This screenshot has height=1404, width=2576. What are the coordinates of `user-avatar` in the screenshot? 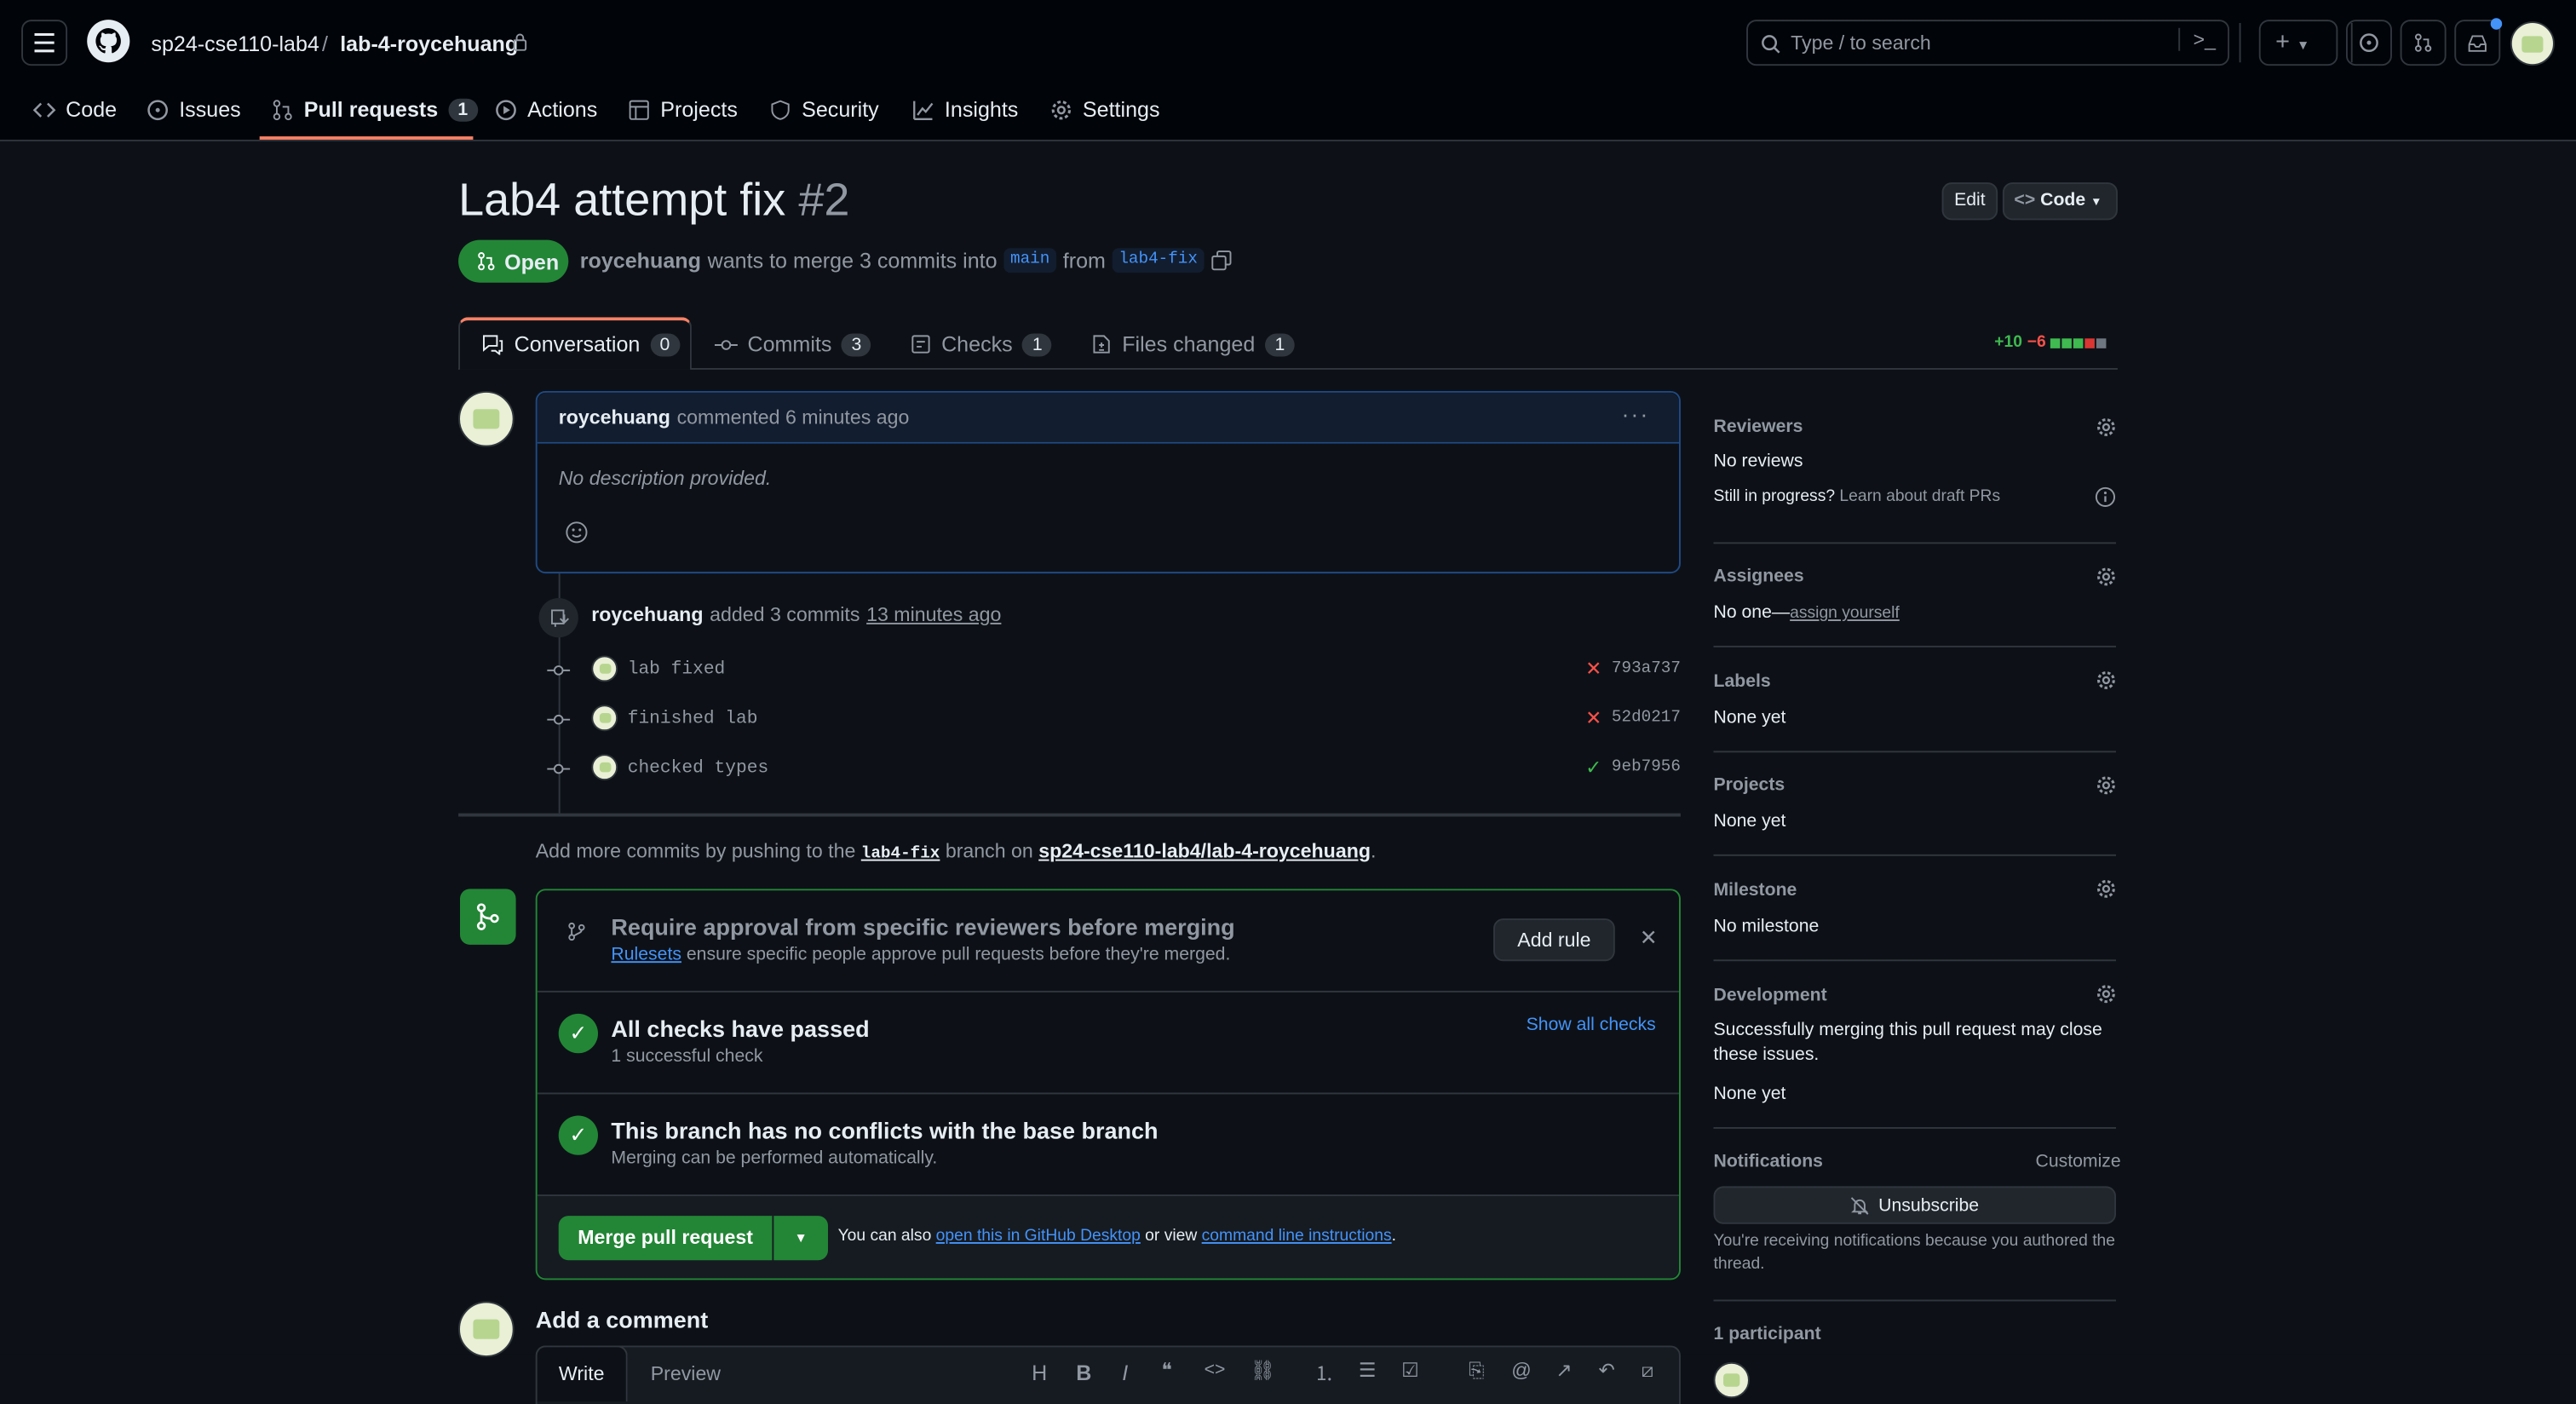 It's located at (2533, 43).